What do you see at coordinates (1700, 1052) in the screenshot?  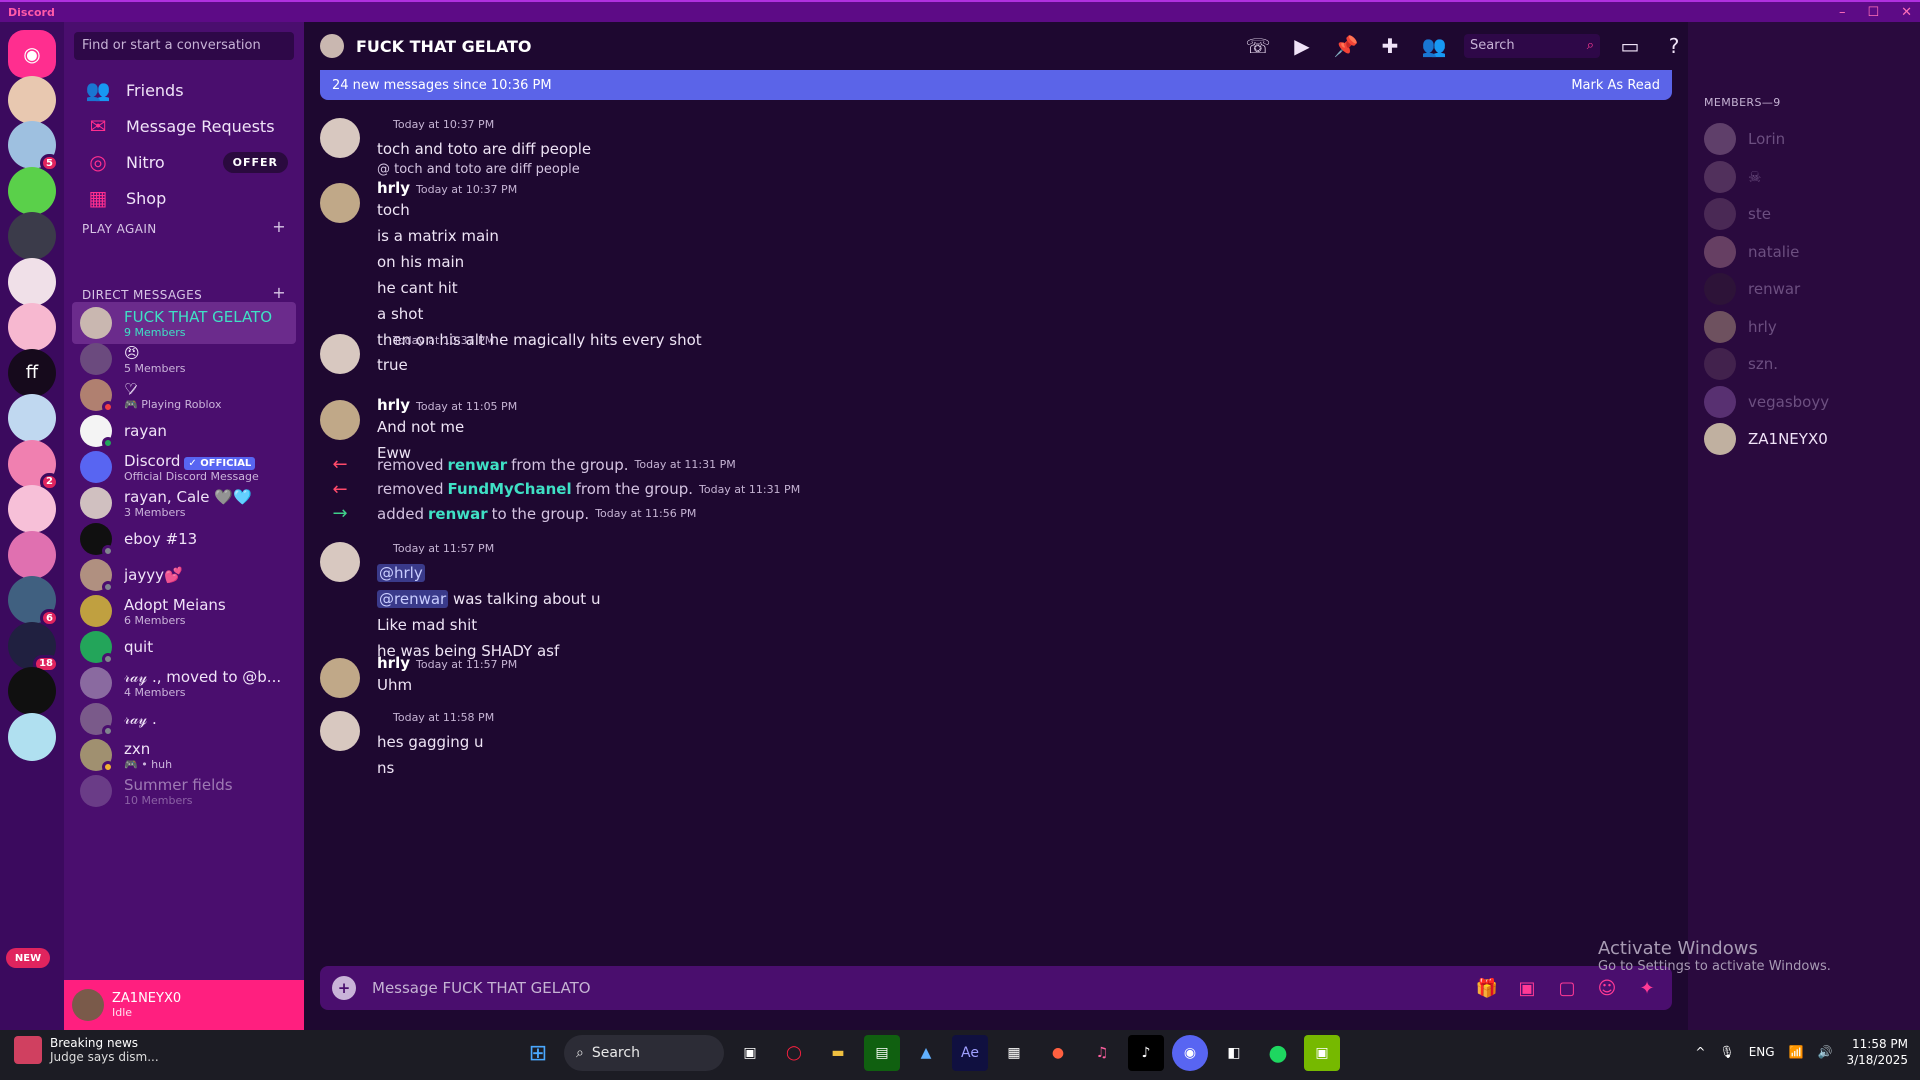 I see `chevron-up-icon: ^` at bounding box center [1700, 1052].